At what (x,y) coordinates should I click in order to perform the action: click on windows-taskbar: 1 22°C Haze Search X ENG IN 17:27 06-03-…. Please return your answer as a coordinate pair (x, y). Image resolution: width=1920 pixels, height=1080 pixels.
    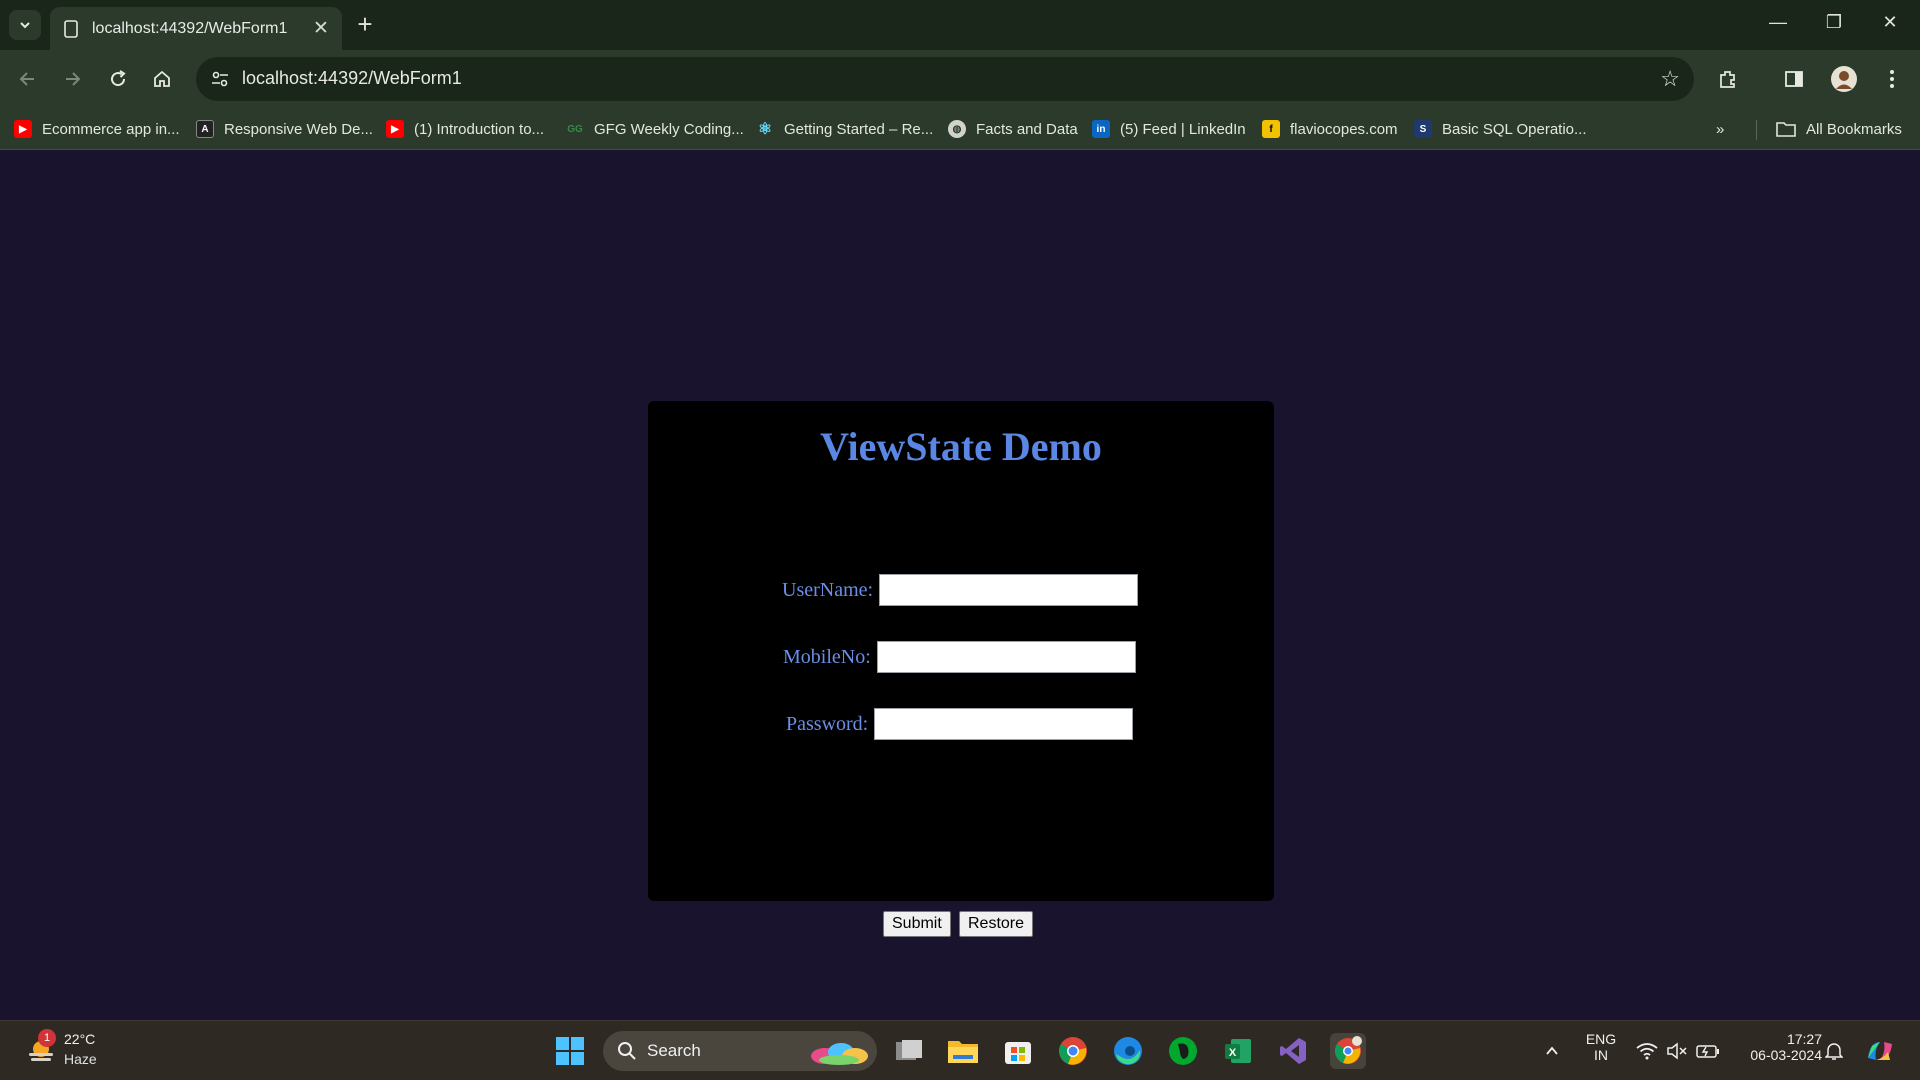
    Looking at the image, I should click on (960, 1050).